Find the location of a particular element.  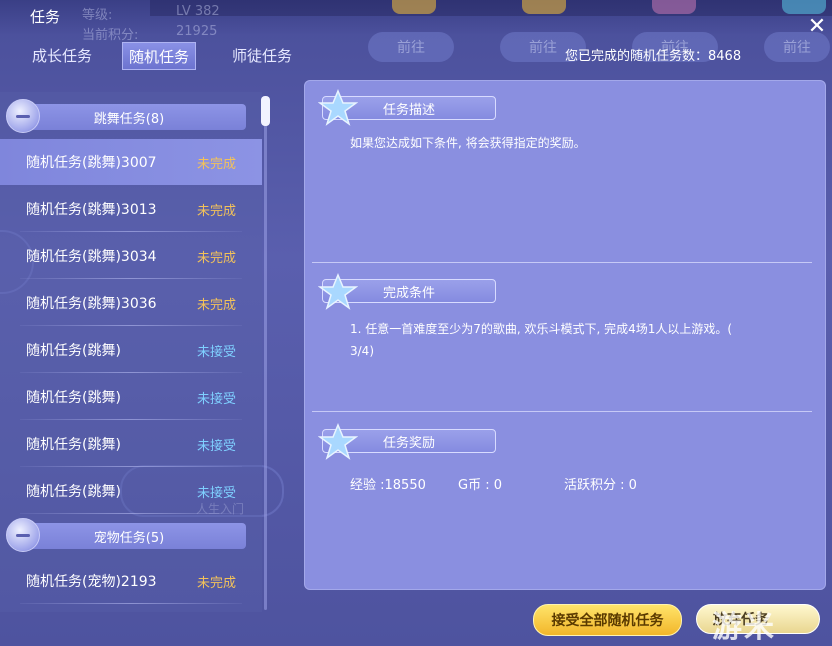

task-row: 随机任务(跳舞)3034 未完成 is located at coordinates (131, 256).